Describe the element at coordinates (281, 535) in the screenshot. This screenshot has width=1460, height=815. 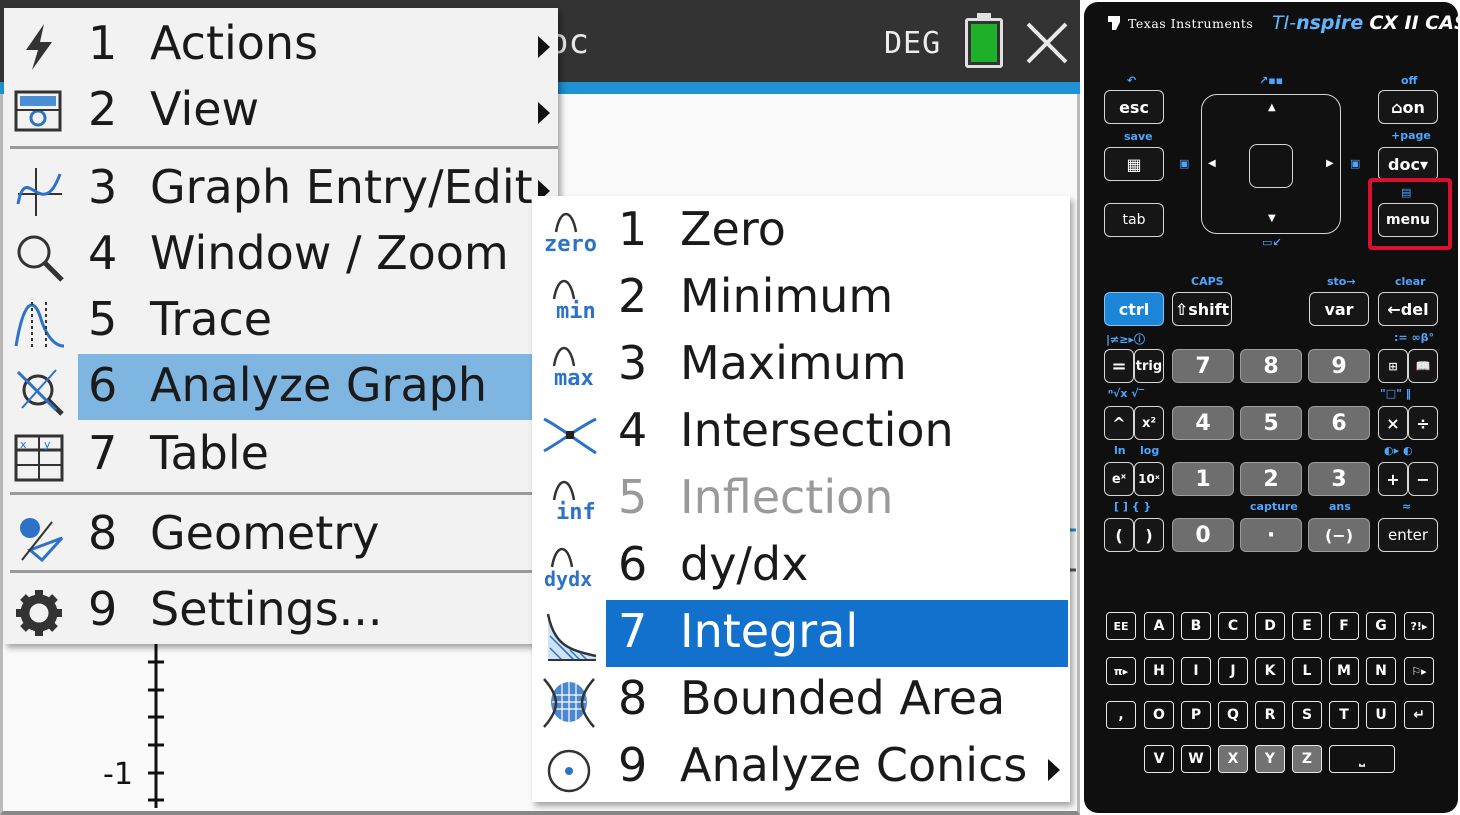
I see `menu-item-geometry: 8 Geometry` at that location.